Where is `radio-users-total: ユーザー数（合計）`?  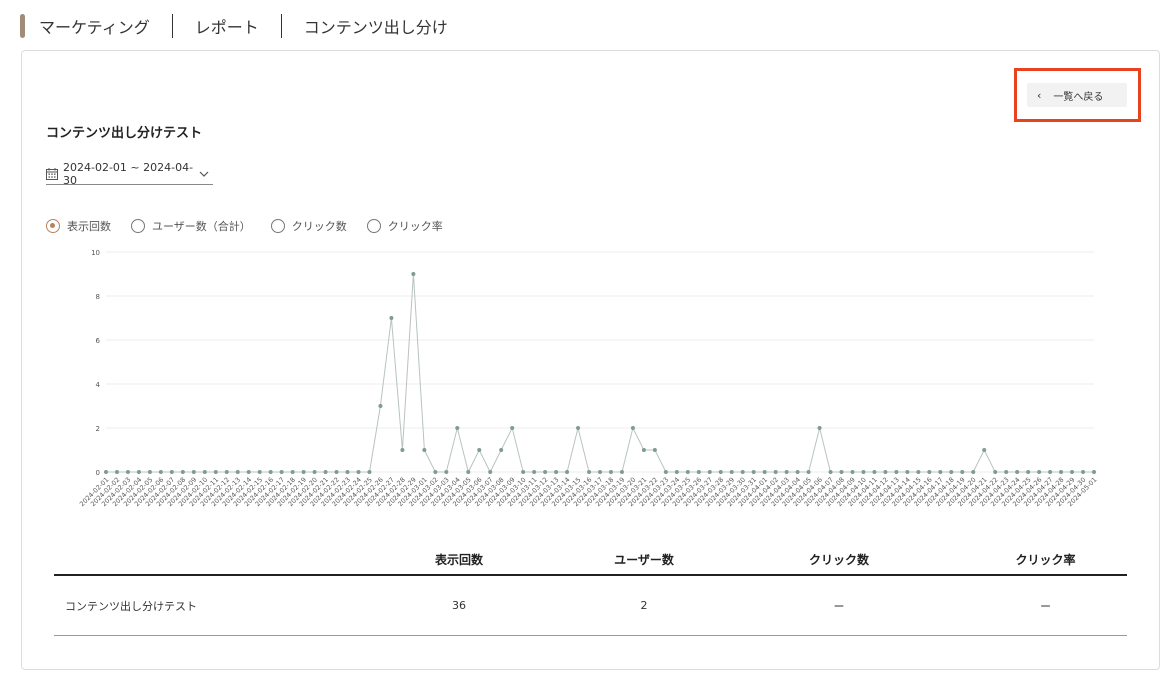 radio-users-total: ユーザー数（合計） is located at coordinates (191, 226).